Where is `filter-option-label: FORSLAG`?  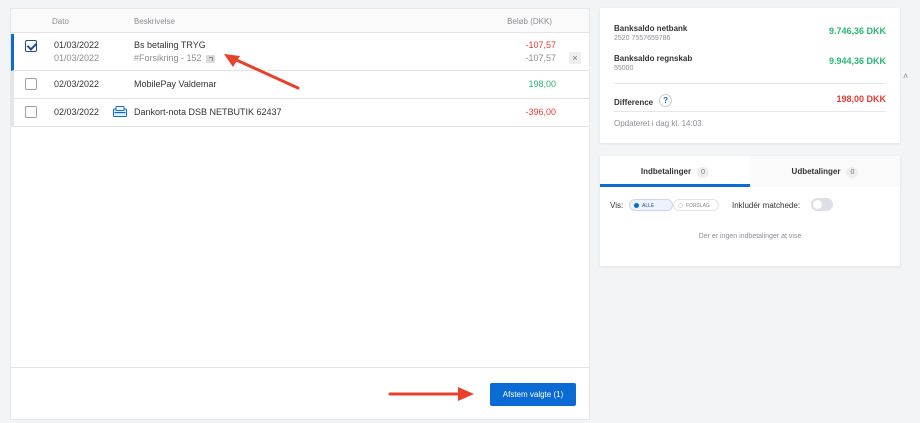
filter-option-label: FORSLAG is located at coordinates (698, 206).